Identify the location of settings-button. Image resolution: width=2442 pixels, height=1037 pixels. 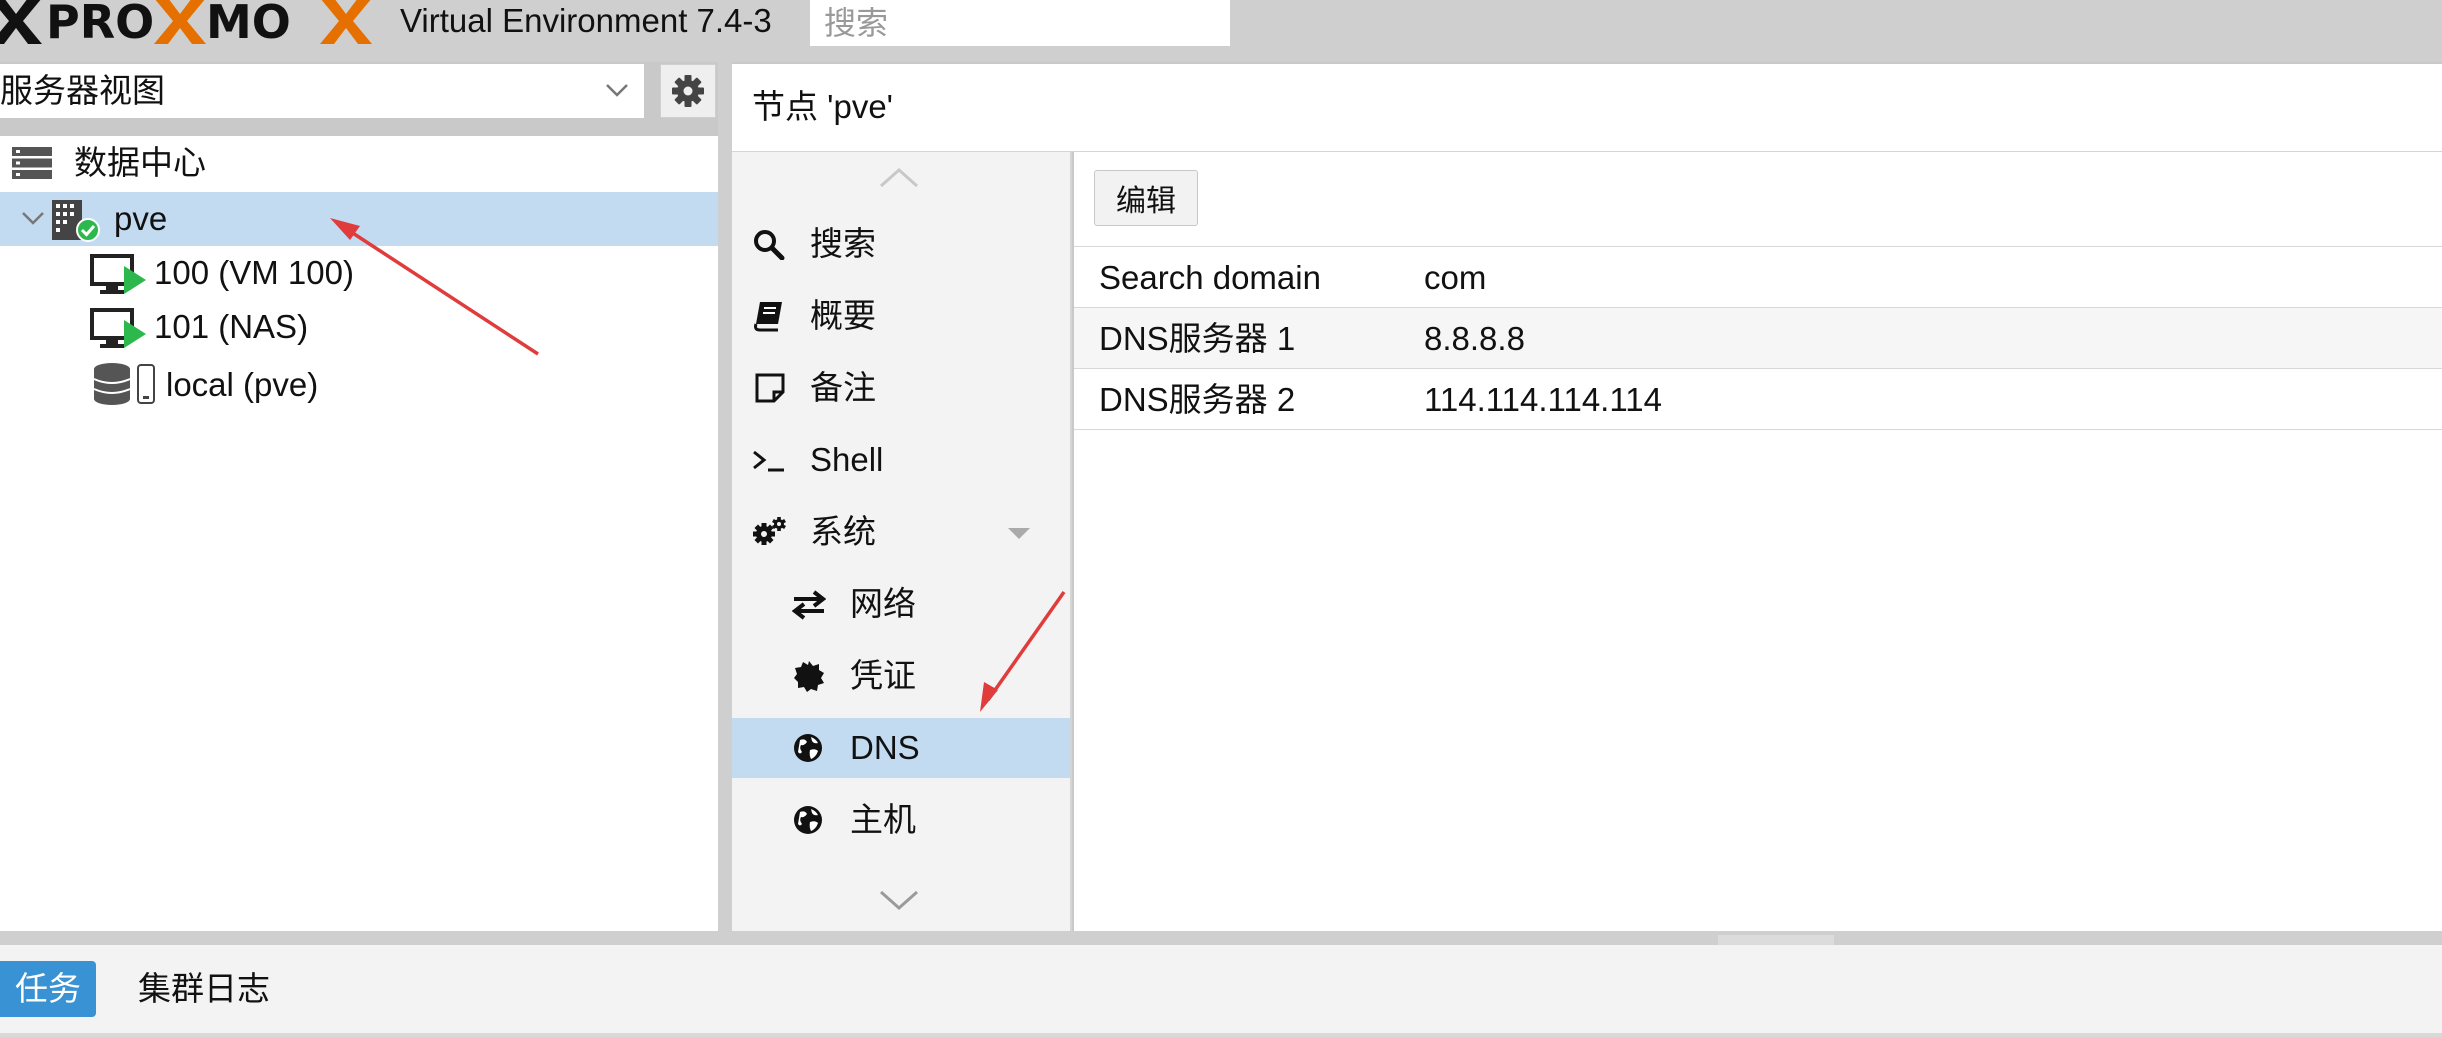
(688, 91).